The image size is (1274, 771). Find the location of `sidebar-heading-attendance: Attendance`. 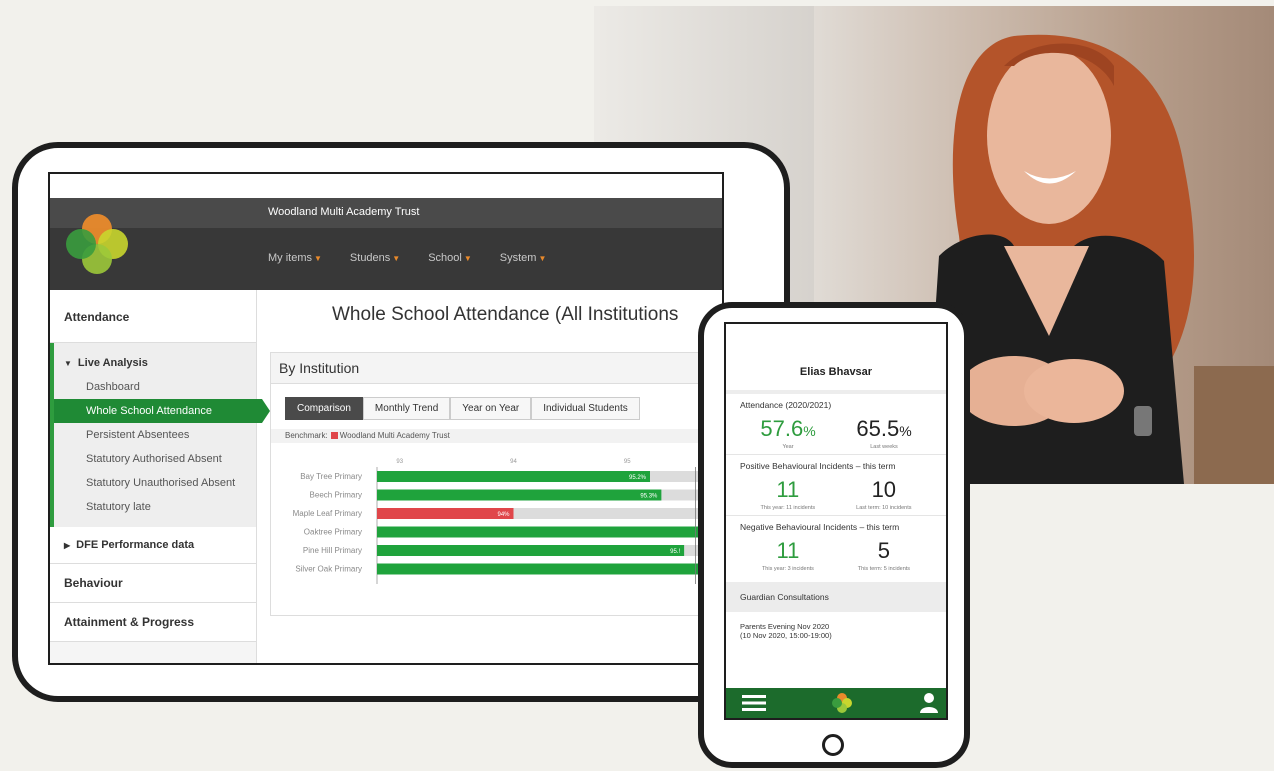

sidebar-heading-attendance: Attendance is located at coordinates (153, 316).